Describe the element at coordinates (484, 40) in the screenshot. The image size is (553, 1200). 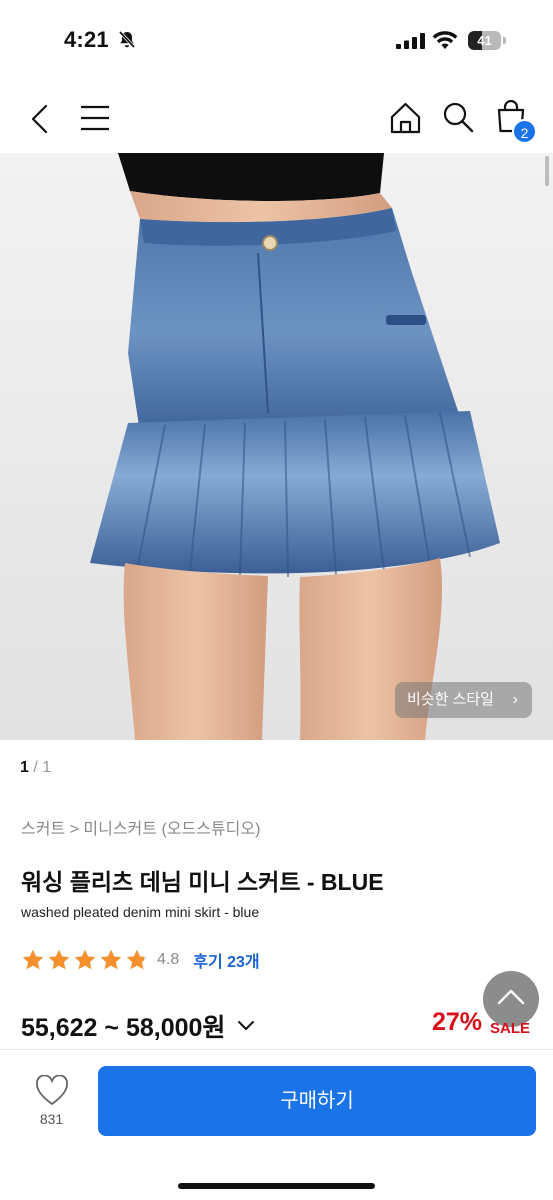
I see `battery-level: 41` at that location.